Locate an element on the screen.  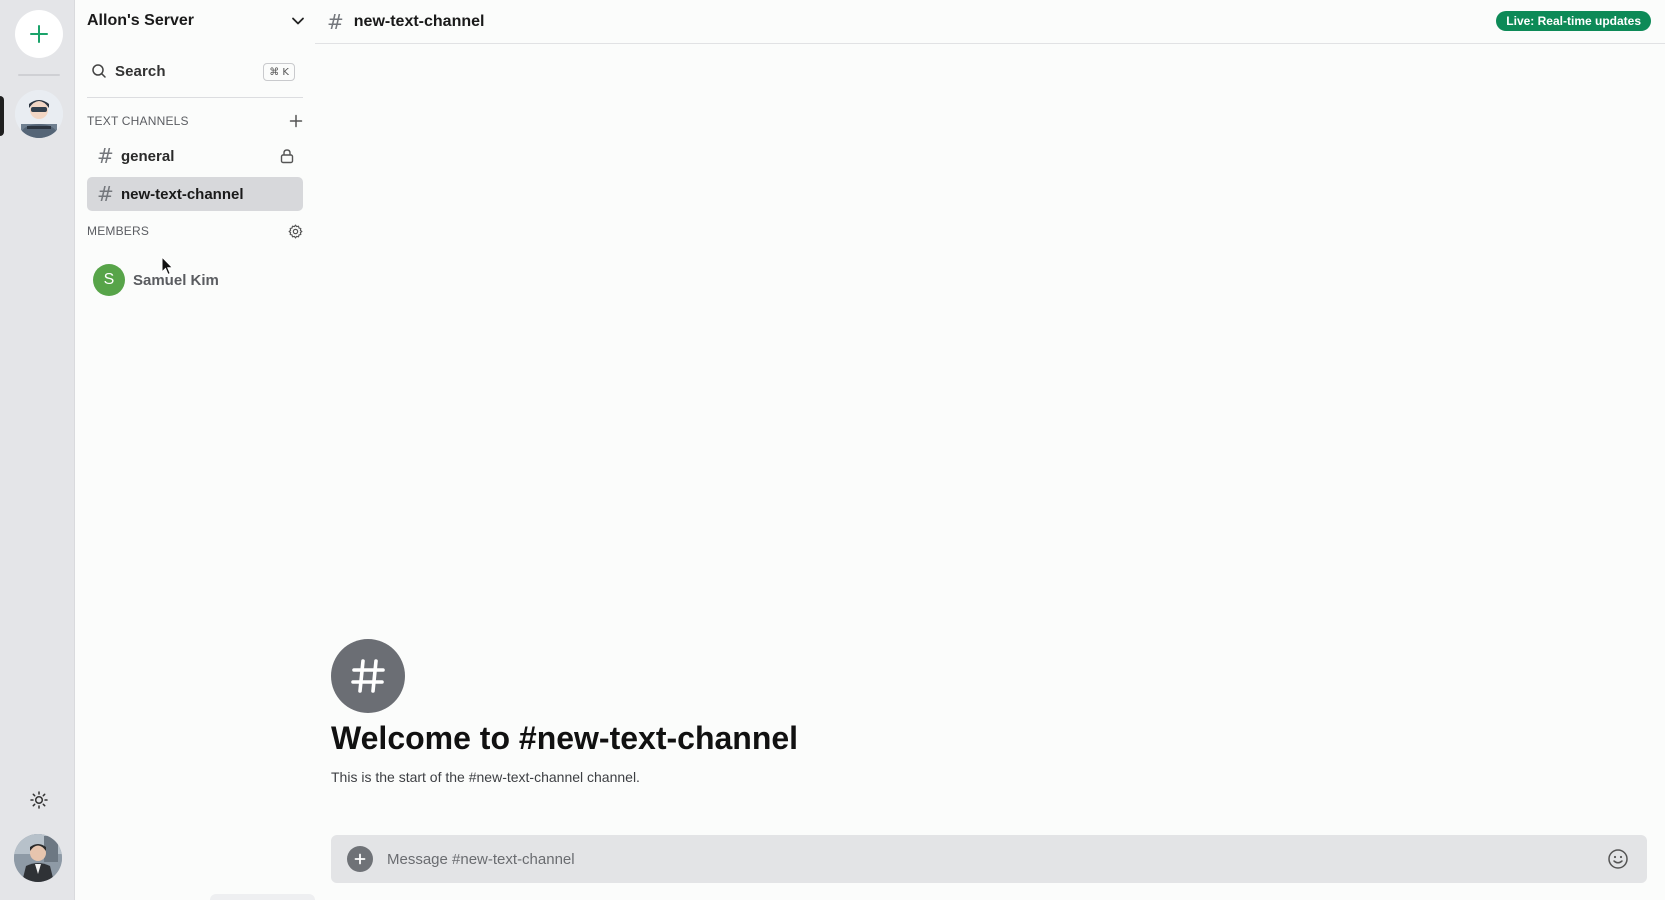
text-channels-title: TEXT CHANNELS is located at coordinates (138, 121).